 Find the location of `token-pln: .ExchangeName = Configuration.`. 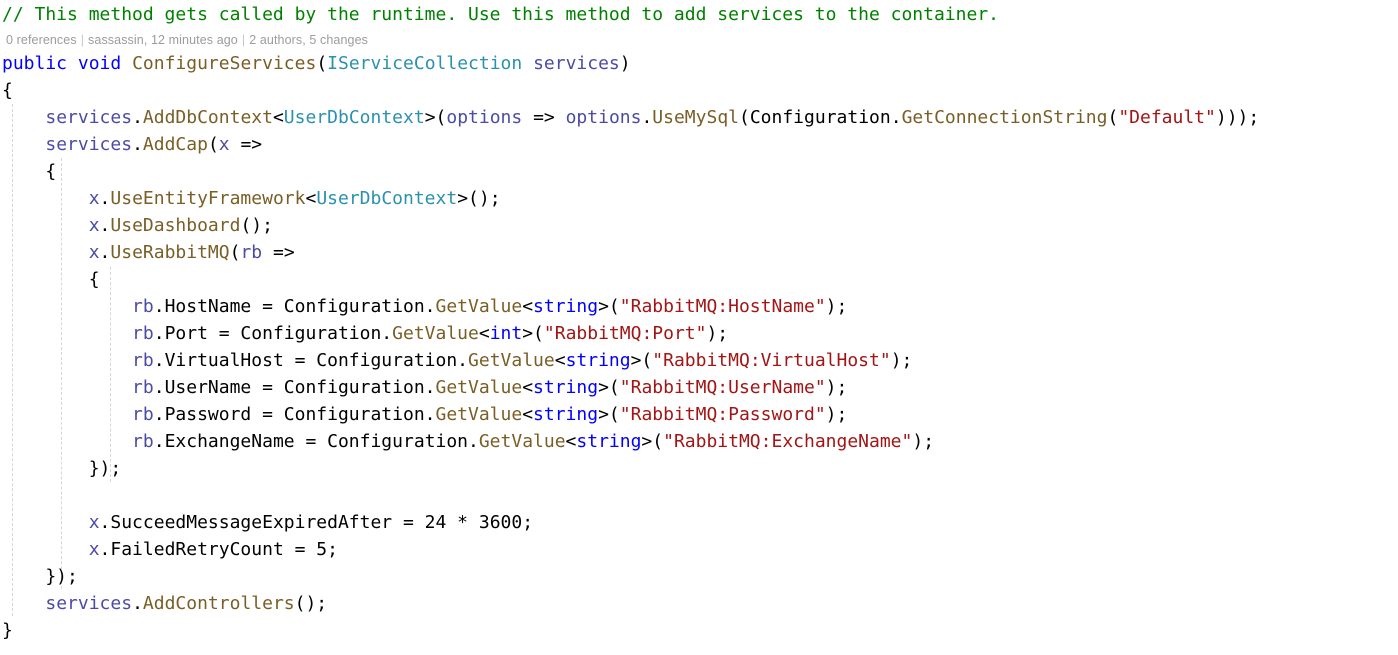

token-pln: .ExchangeName = Configuration. is located at coordinates (316, 441).